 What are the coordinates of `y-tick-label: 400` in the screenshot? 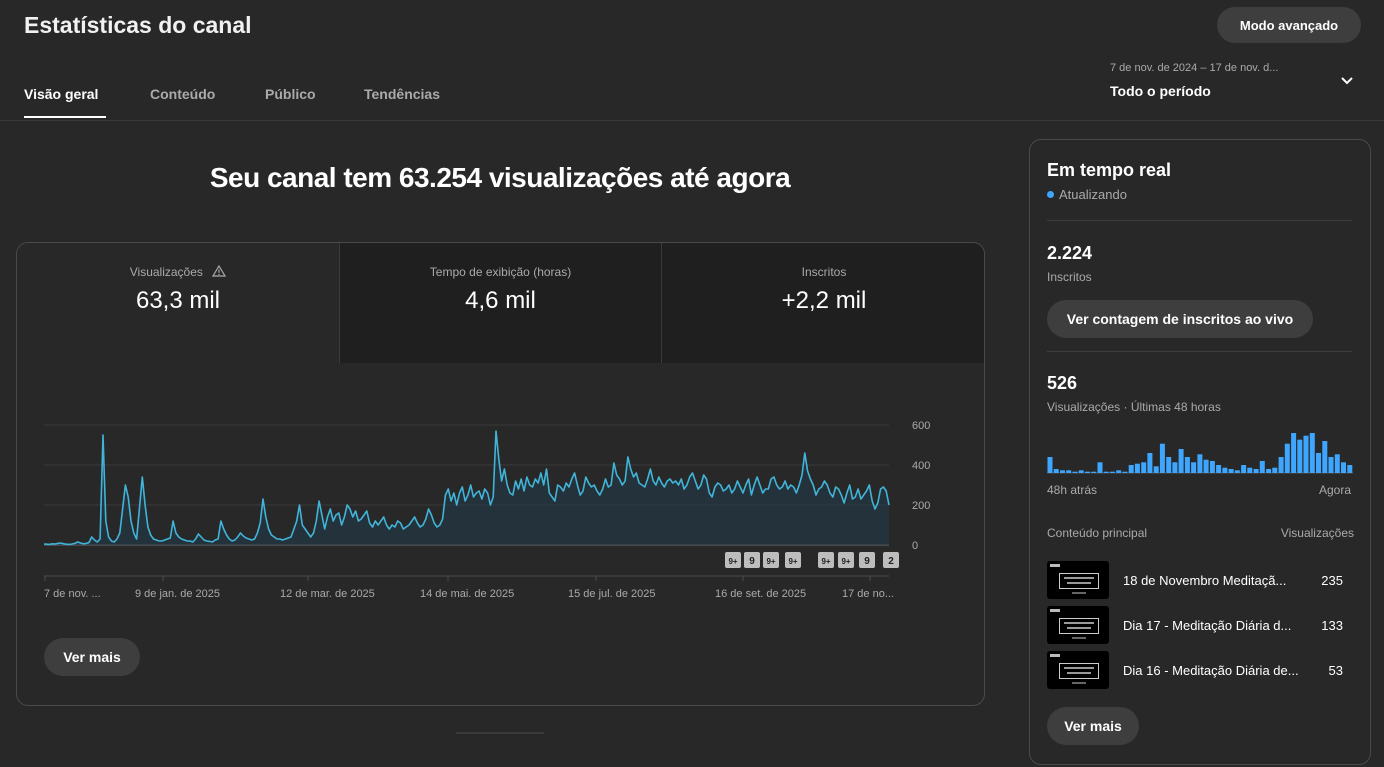 It's located at (921, 466).